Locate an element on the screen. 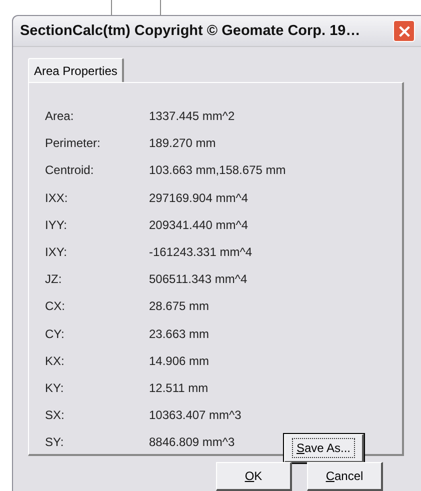  property-label: IXX: is located at coordinates (57, 197).